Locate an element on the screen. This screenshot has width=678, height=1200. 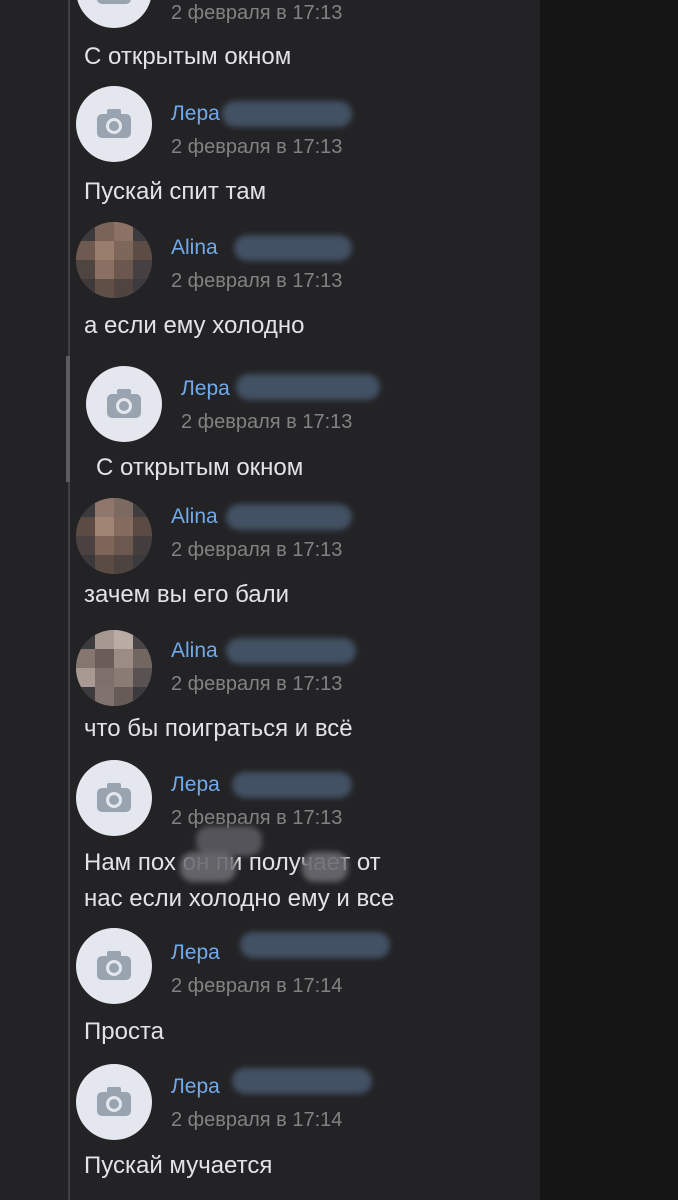
message-text: Пускай спит там is located at coordinates (175, 191).